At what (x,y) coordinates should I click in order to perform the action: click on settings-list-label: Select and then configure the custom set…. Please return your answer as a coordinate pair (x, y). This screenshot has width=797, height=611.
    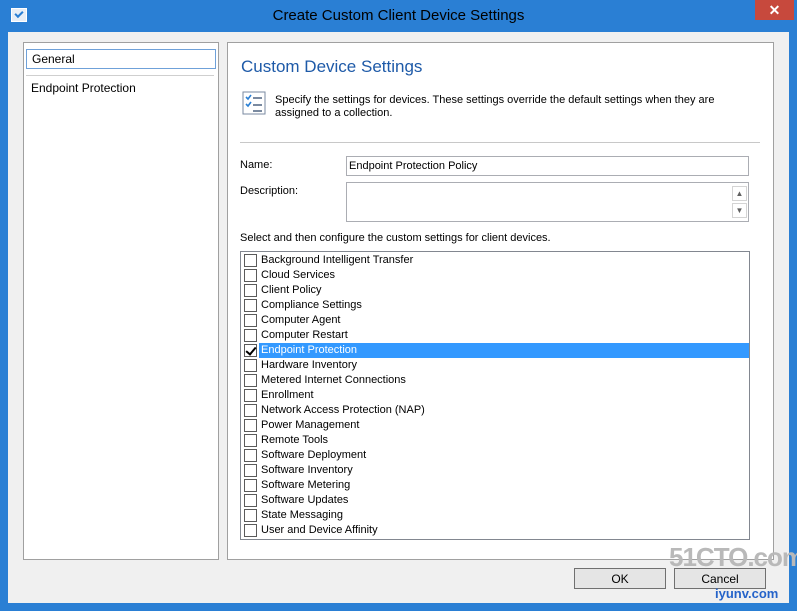
    Looking at the image, I should click on (395, 238).